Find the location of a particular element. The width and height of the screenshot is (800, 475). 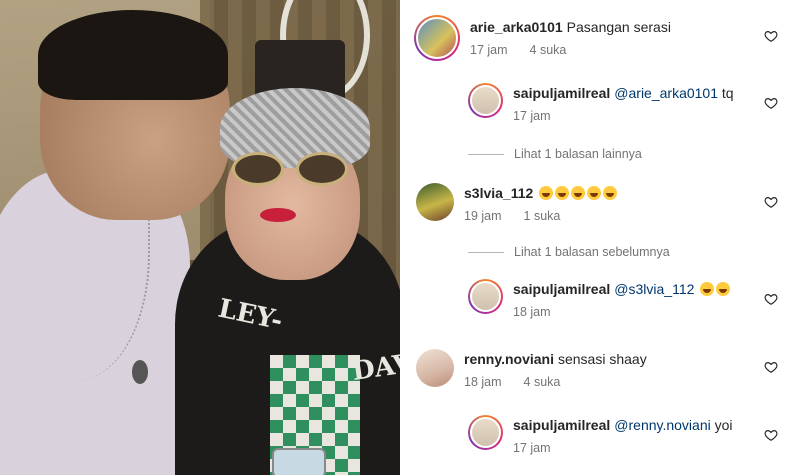

view-more-replies: Lihat 1 balasan sebelumnya is located at coordinates (569, 252).